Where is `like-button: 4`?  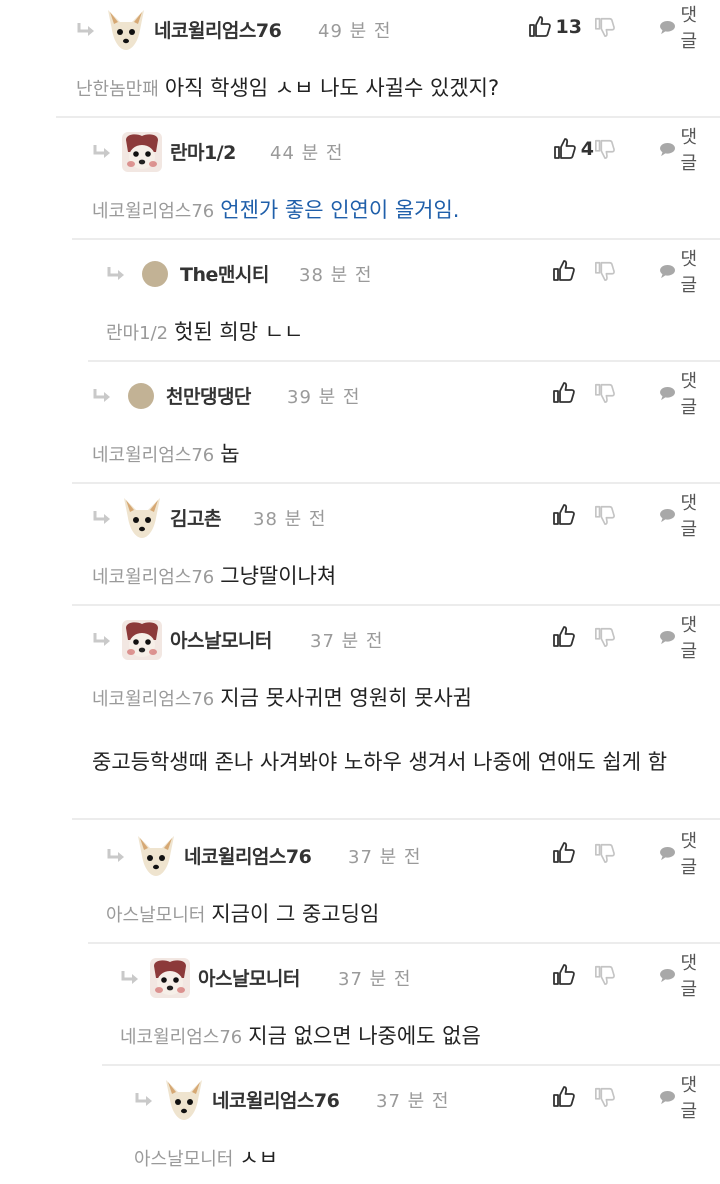
like-button: 4 is located at coordinates (573, 149).